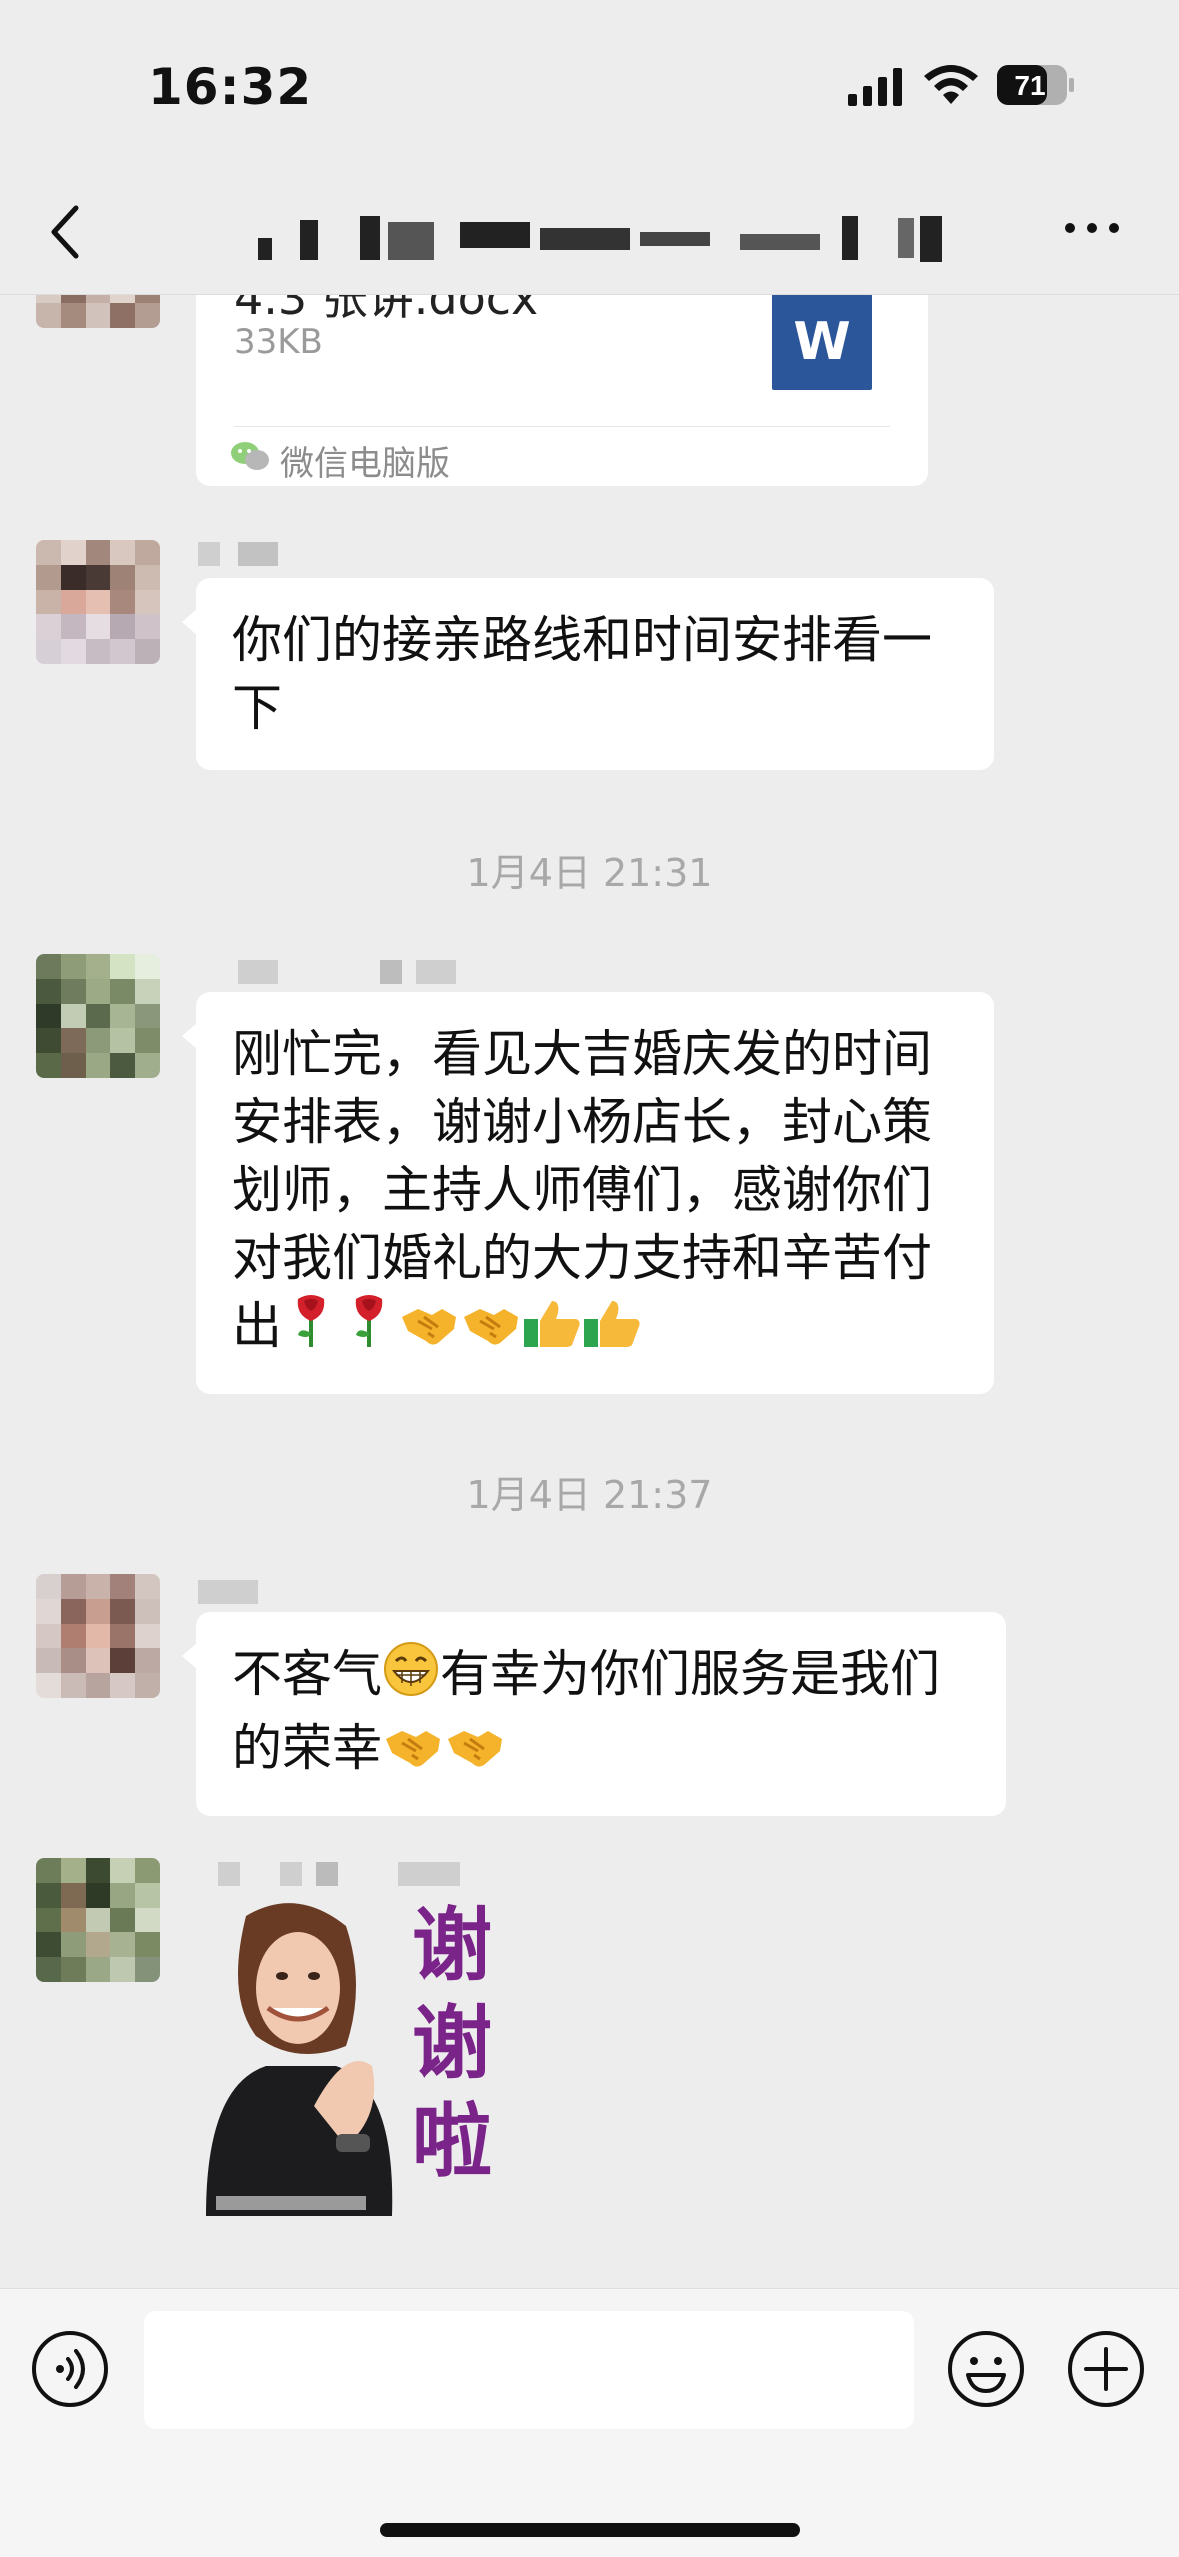 The height and width of the screenshot is (2557, 1179). I want to click on plus-icon, so click(1106, 2369).